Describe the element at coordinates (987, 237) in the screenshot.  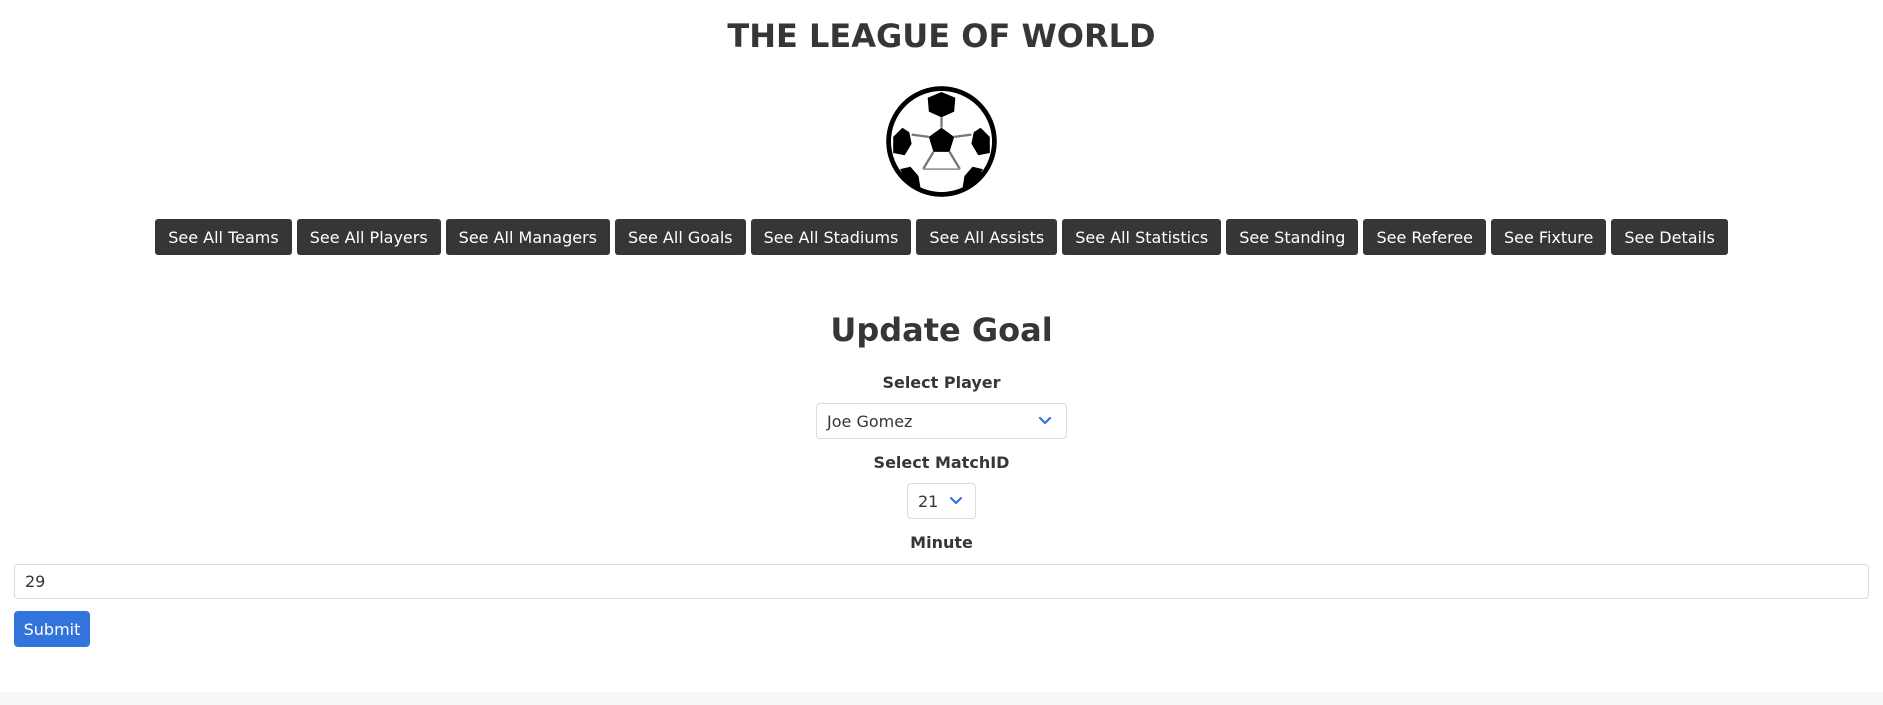
I see `see-all-assists-button: See All Assists` at that location.